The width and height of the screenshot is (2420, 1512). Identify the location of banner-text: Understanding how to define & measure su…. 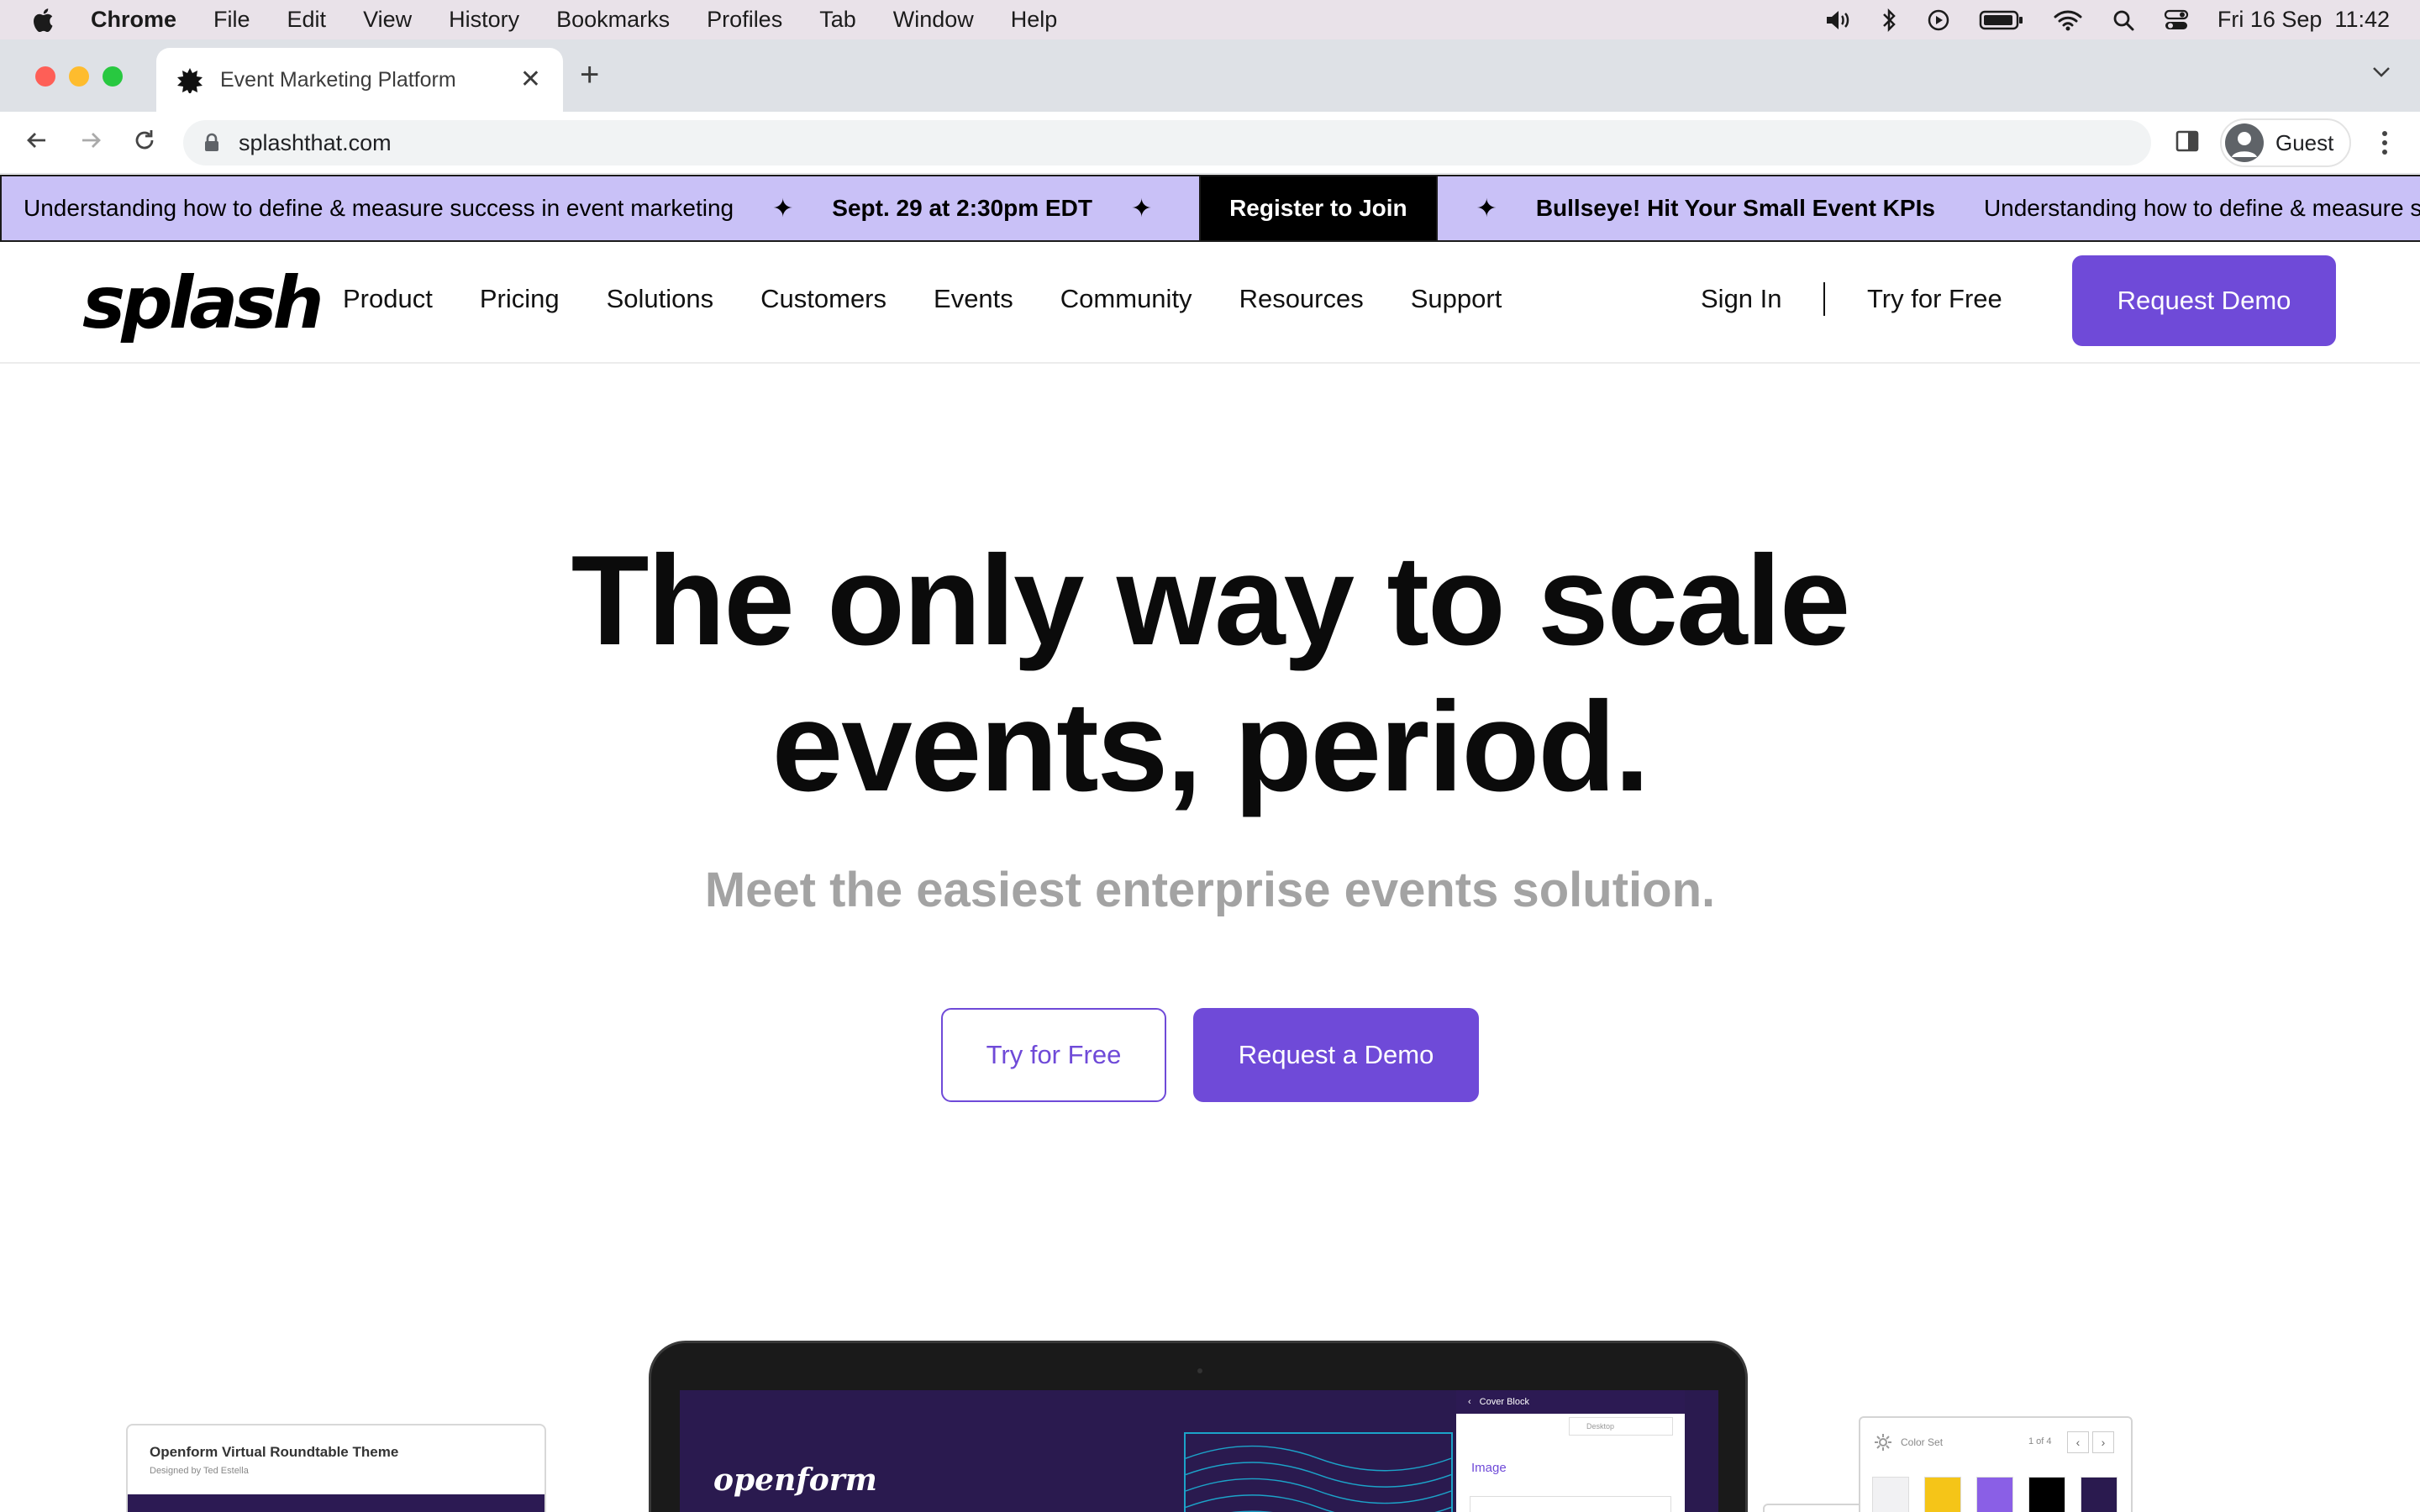
(379, 208).